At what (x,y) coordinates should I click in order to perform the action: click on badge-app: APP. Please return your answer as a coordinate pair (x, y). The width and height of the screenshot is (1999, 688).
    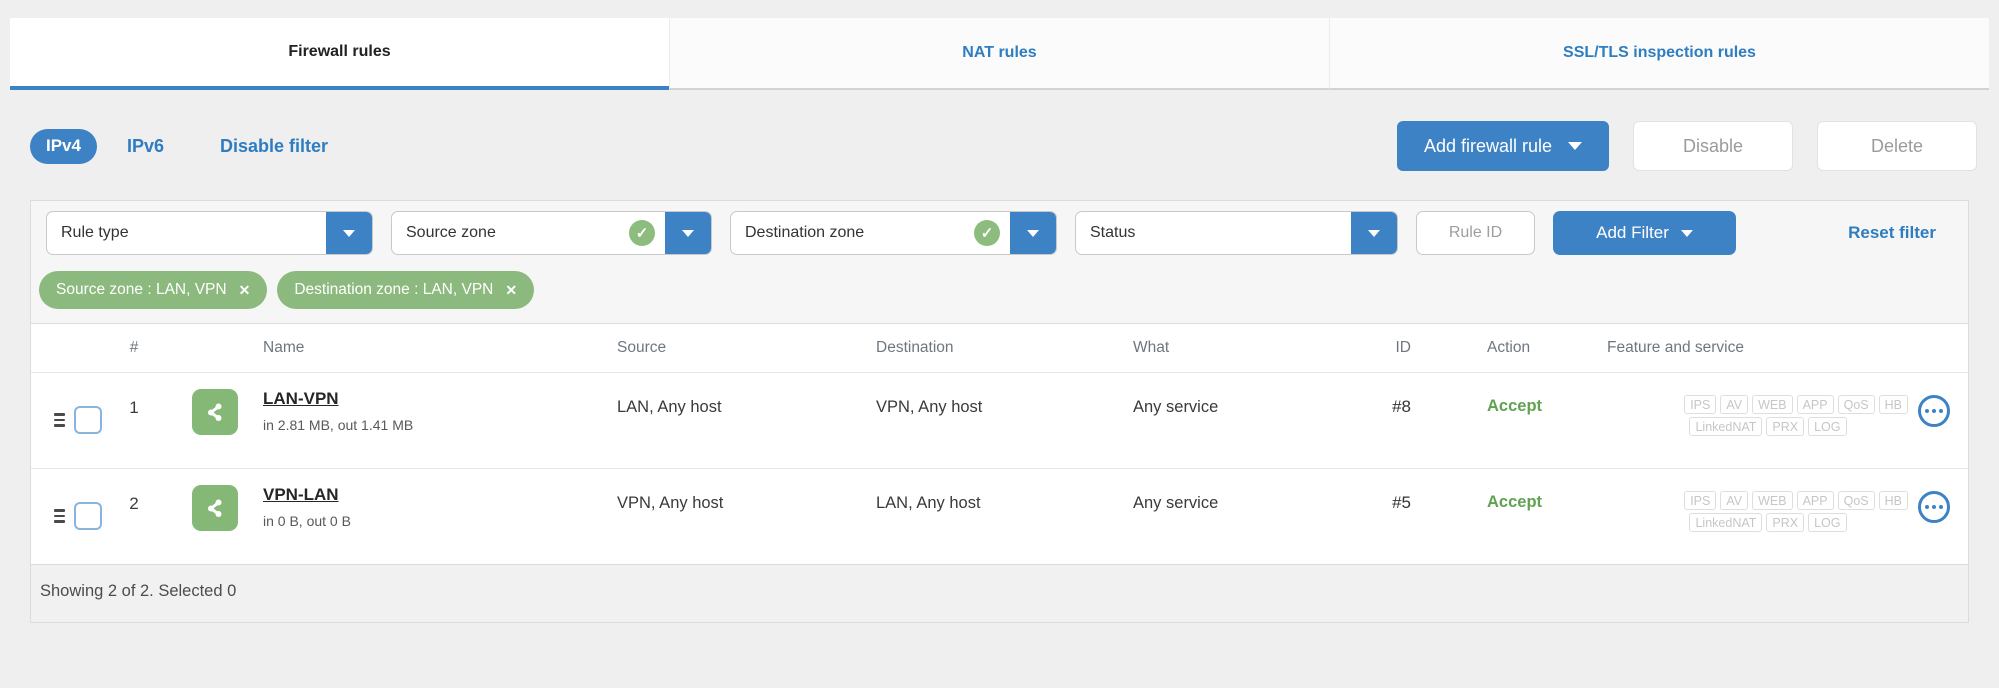
    Looking at the image, I should click on (1815, 404).